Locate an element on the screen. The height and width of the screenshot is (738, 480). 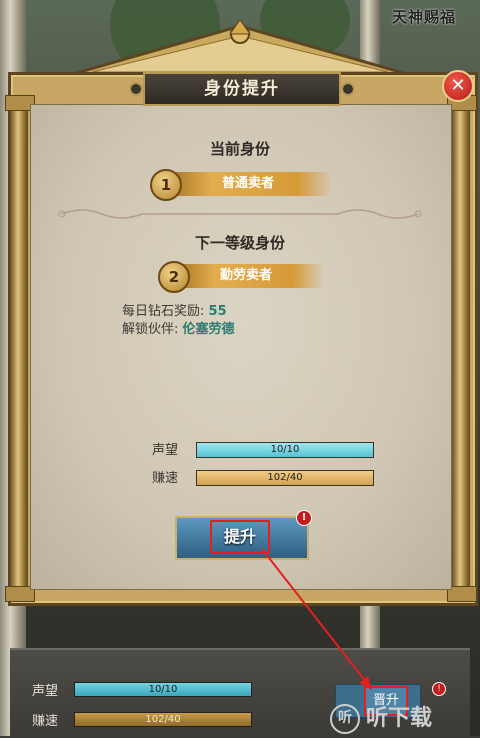
reward-value: 55 is located at coordinates (217, 311).